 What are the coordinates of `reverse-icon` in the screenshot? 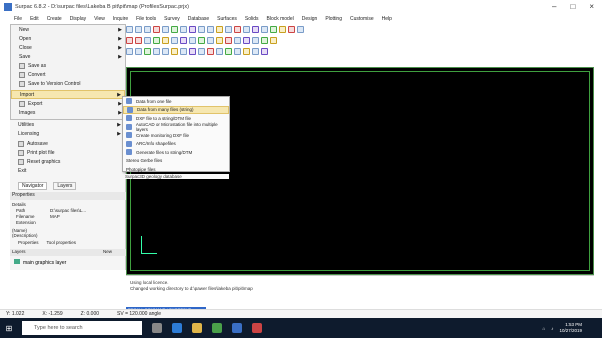 It's located at (228, 40).